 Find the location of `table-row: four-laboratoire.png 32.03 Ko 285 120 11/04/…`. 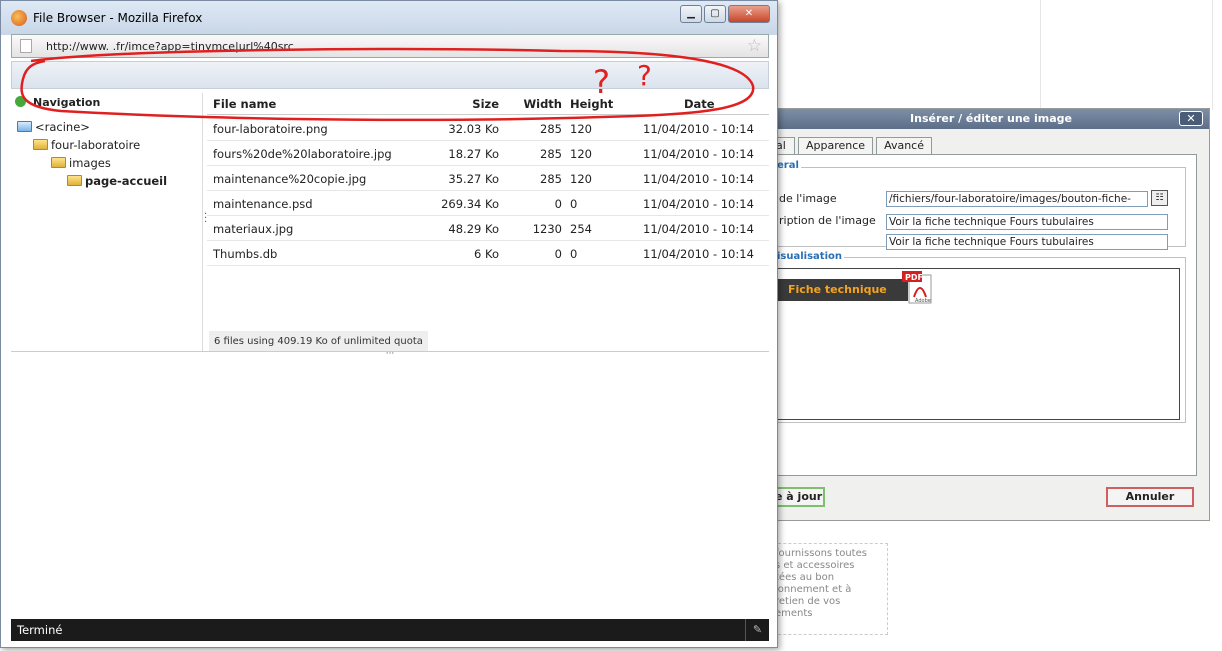

table-row: four-laboratoire.png 32.03 Ko 285 120 11/04/… is located at coordinates (488, 128).